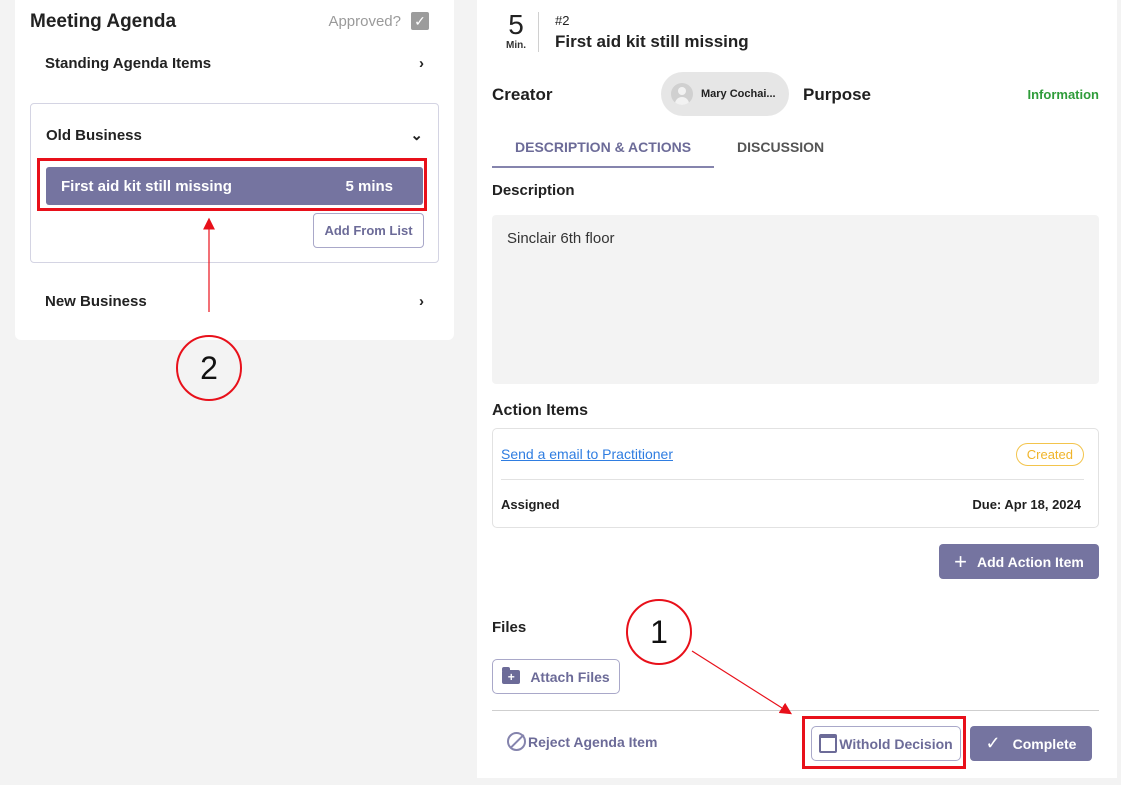 This screenshot has height=785, width=1121. I want to click on section-label: Old Business, so click(94, 135).